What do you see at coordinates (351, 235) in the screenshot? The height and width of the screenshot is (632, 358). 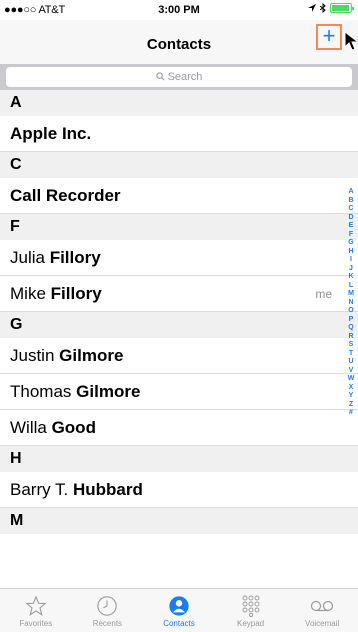 I see `index-letter: F` at bounding box center [351, 235].